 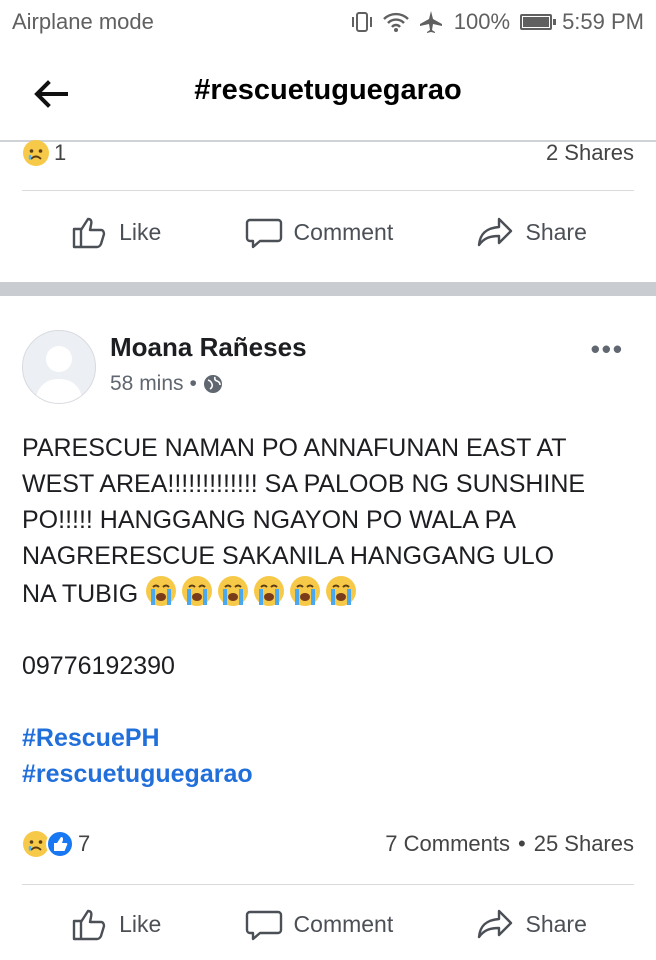 What do you see at coordinates (328, 90) in the screenshot?
I see `page-title: #rescuetuguegarao` at bounding box center [328, 90].